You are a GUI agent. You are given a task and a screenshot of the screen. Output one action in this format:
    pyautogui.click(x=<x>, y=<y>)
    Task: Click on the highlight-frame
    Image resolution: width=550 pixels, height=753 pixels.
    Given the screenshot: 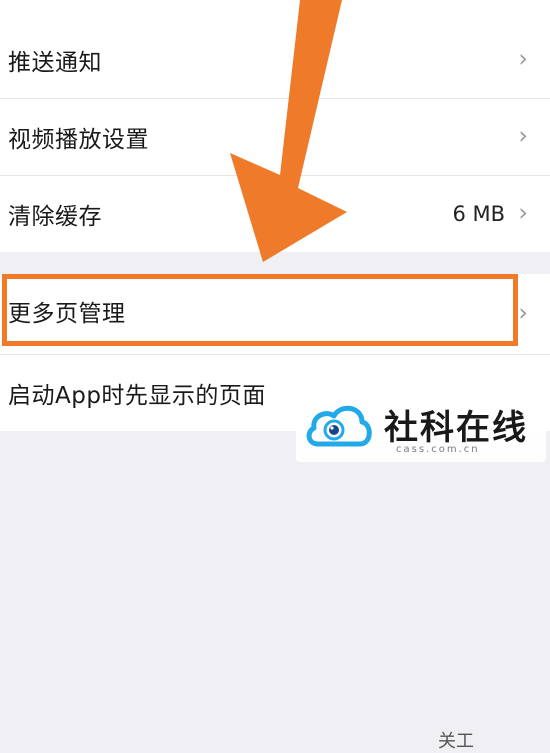 What is the action you would take?
    pyautogui.click(x=260, y=310)
    